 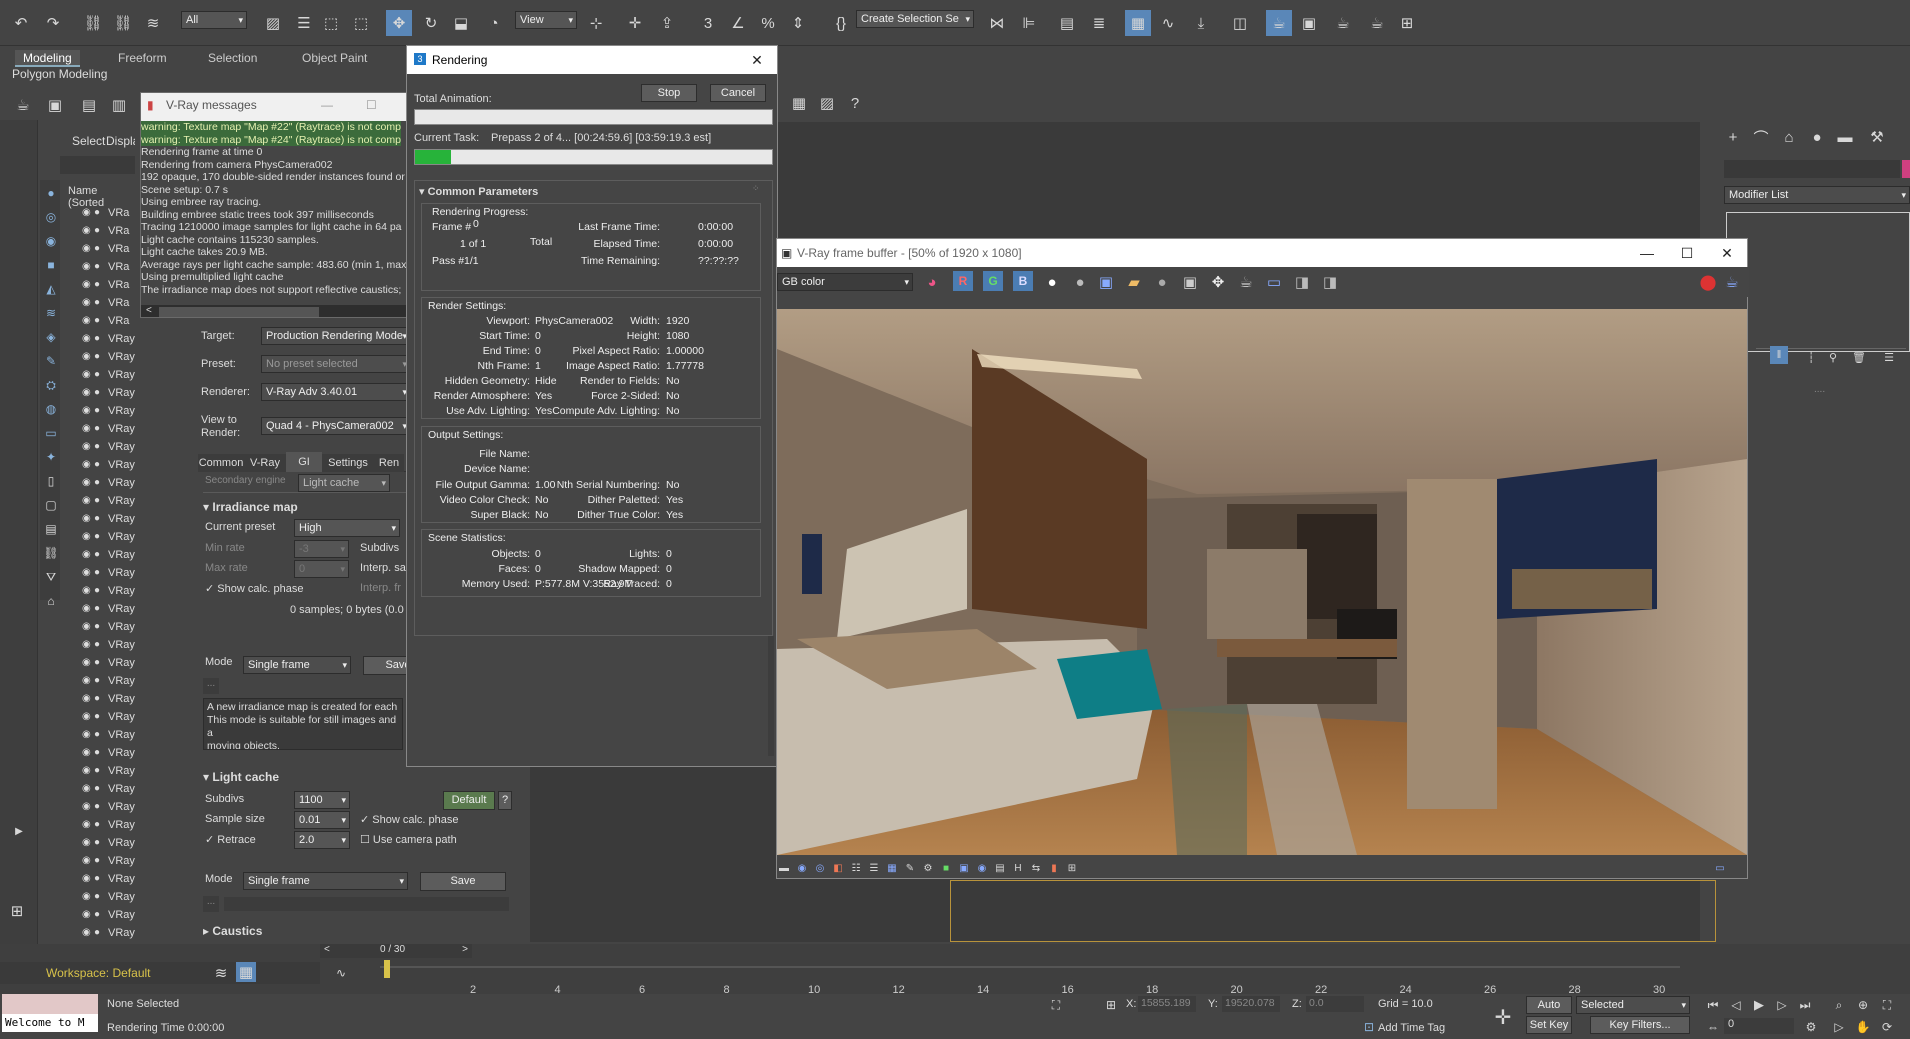 I want to click on display-dependents-icon: ▤, so click(x=51, y=529).